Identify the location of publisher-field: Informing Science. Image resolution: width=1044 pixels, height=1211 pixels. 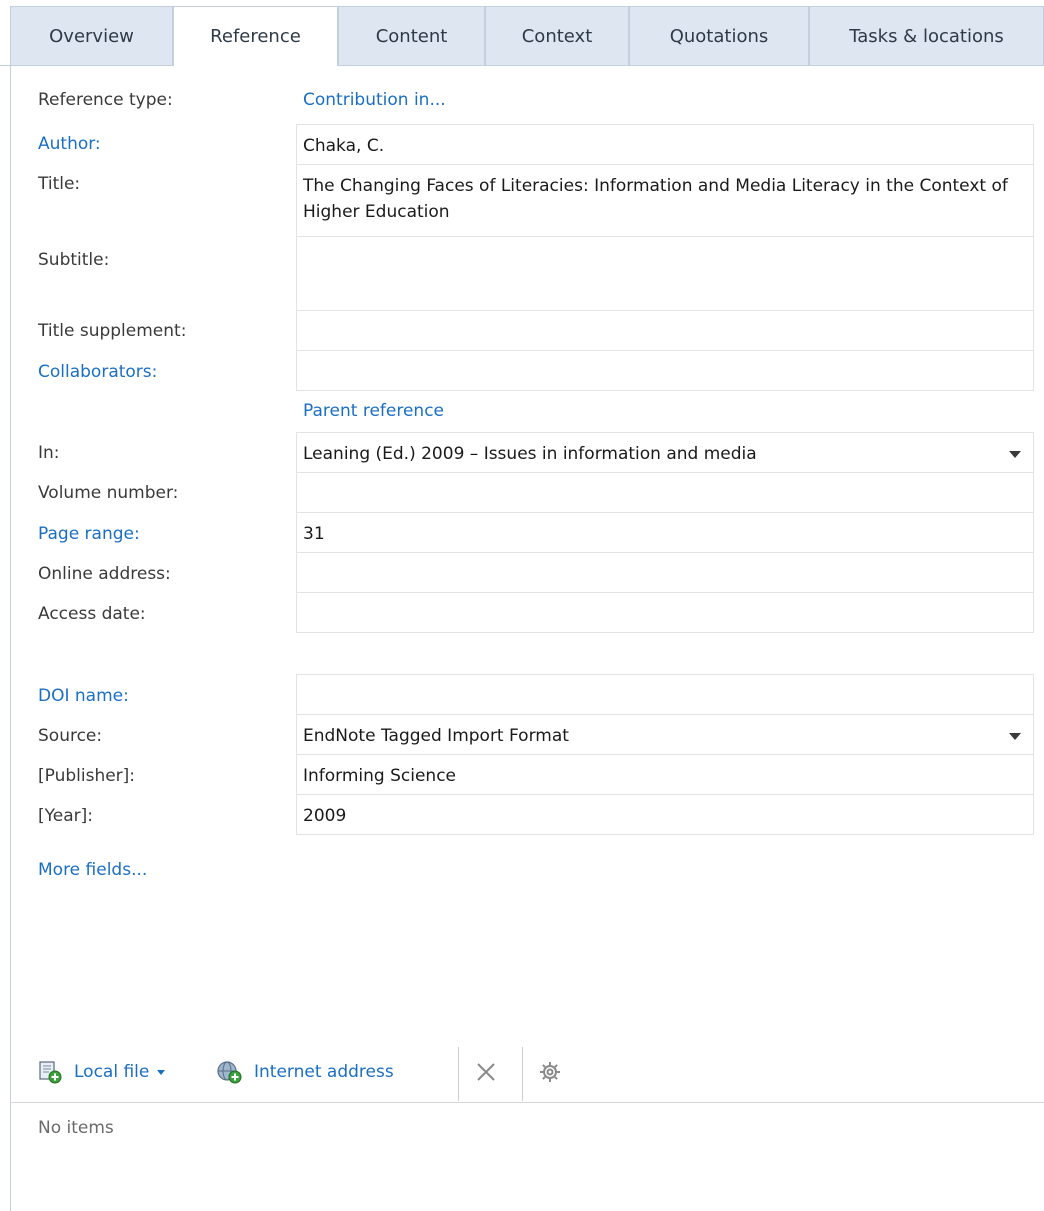
(665, 774).